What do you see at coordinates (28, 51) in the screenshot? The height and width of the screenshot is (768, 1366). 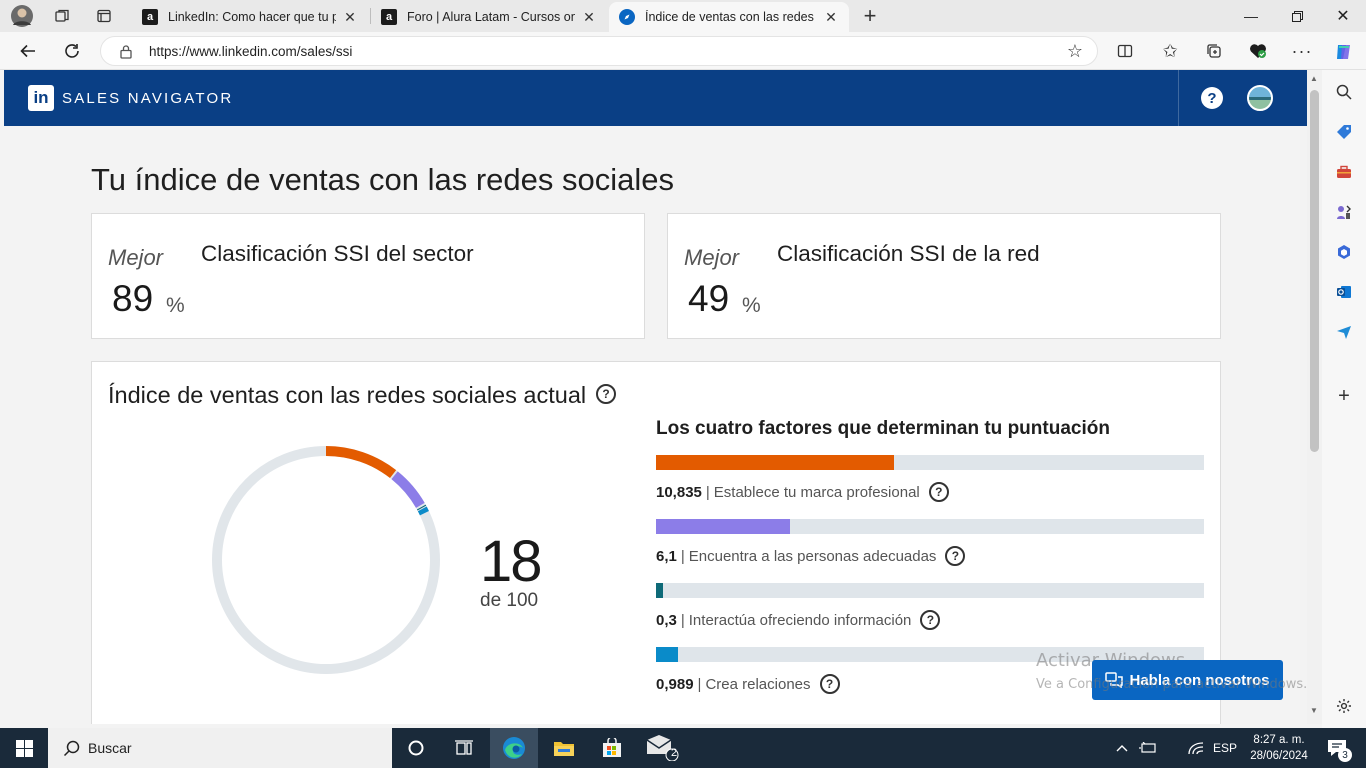 I see `back-icon` at bounding box center [28, 51].